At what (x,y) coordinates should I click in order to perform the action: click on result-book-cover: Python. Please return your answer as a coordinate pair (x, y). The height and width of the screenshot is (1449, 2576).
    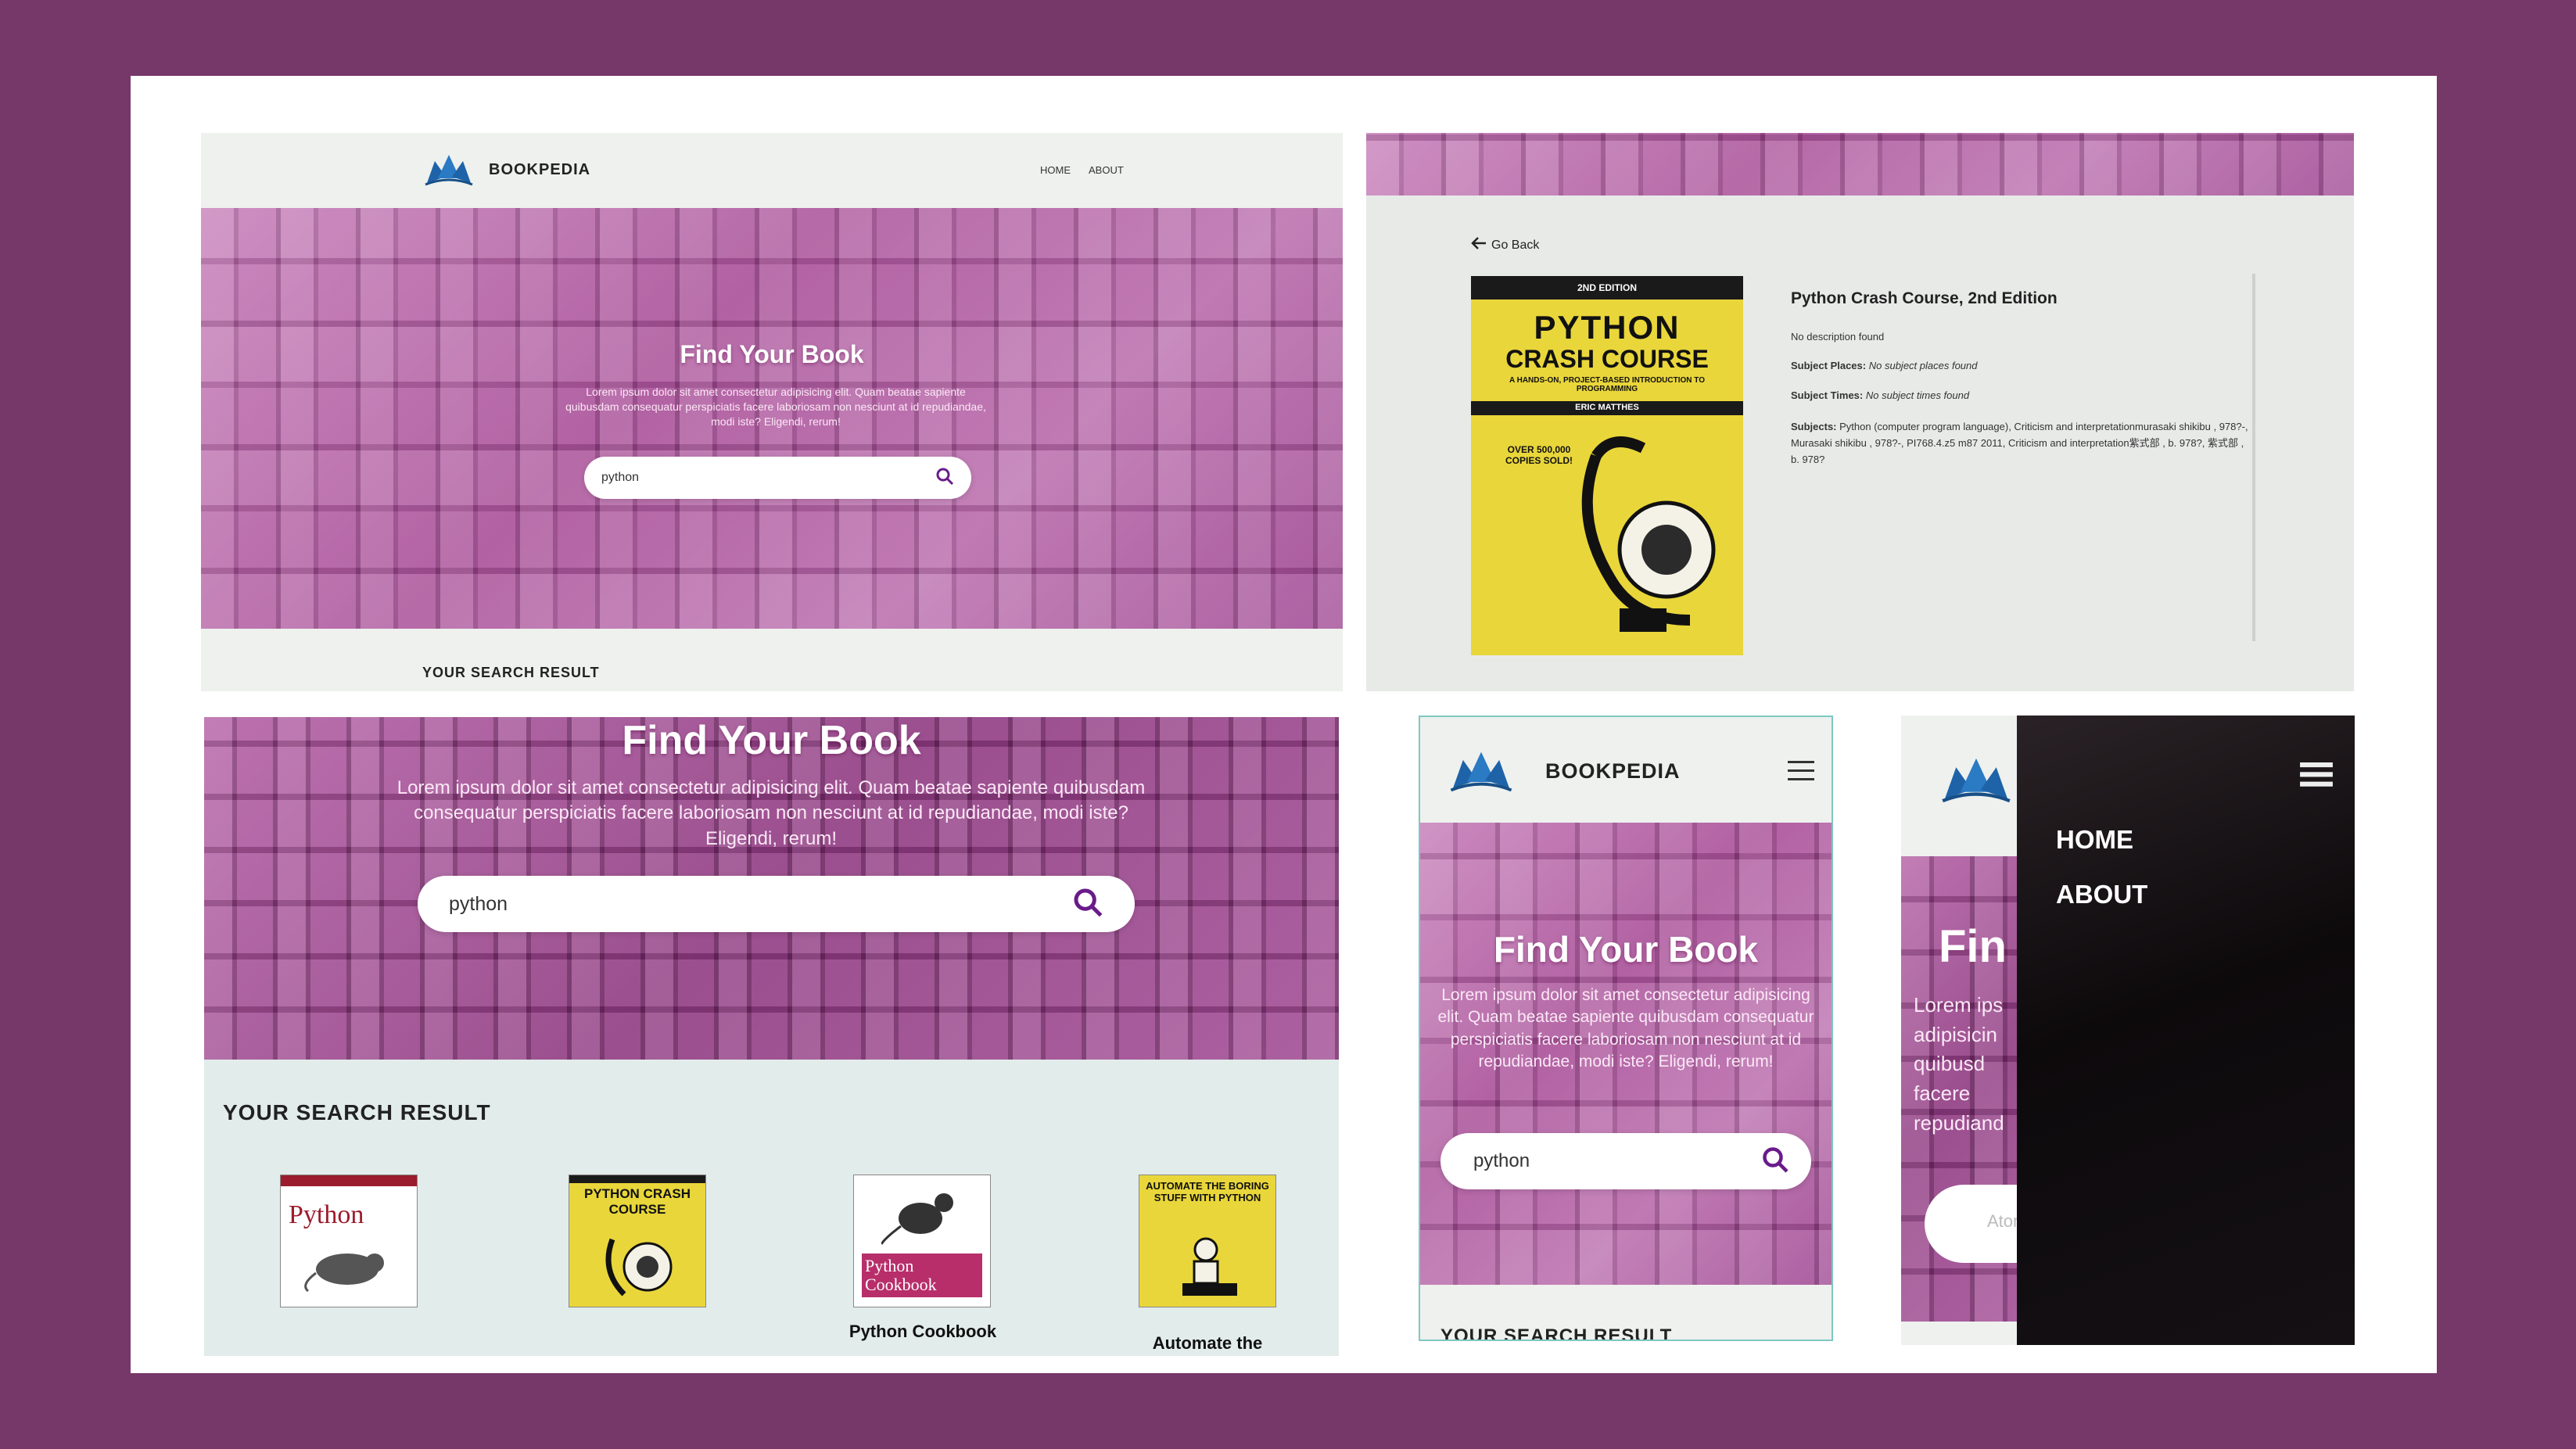
    Looking at the image, I should click on (349, 1241).